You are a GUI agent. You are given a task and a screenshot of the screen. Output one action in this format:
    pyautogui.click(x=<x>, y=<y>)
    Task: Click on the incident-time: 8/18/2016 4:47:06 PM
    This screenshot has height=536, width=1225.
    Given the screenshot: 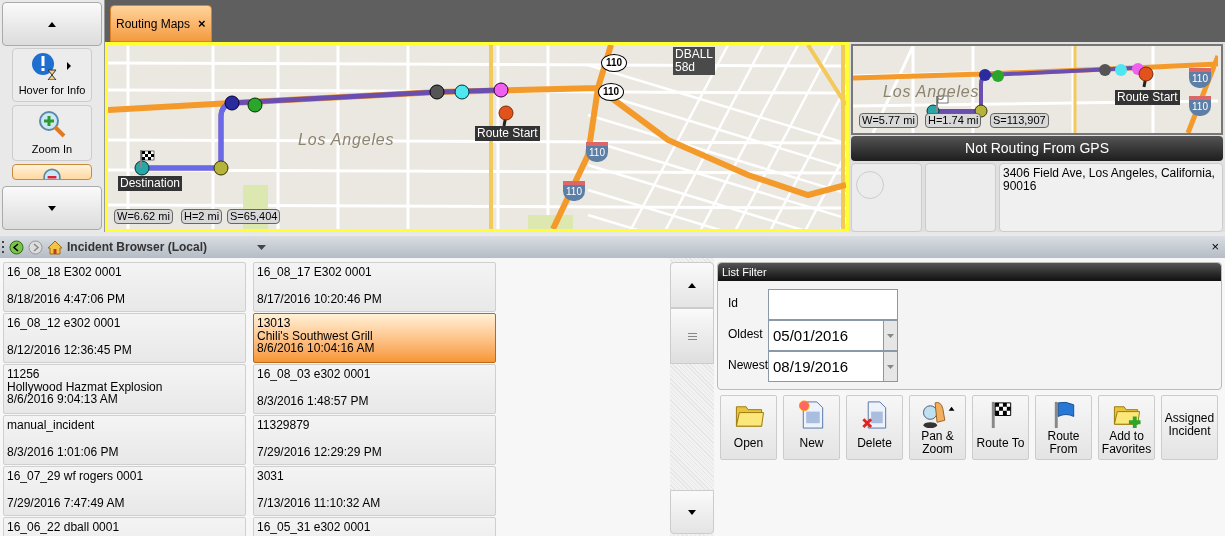 What is the action you would take?
    pyautogui.click(x=67, y=298)
    